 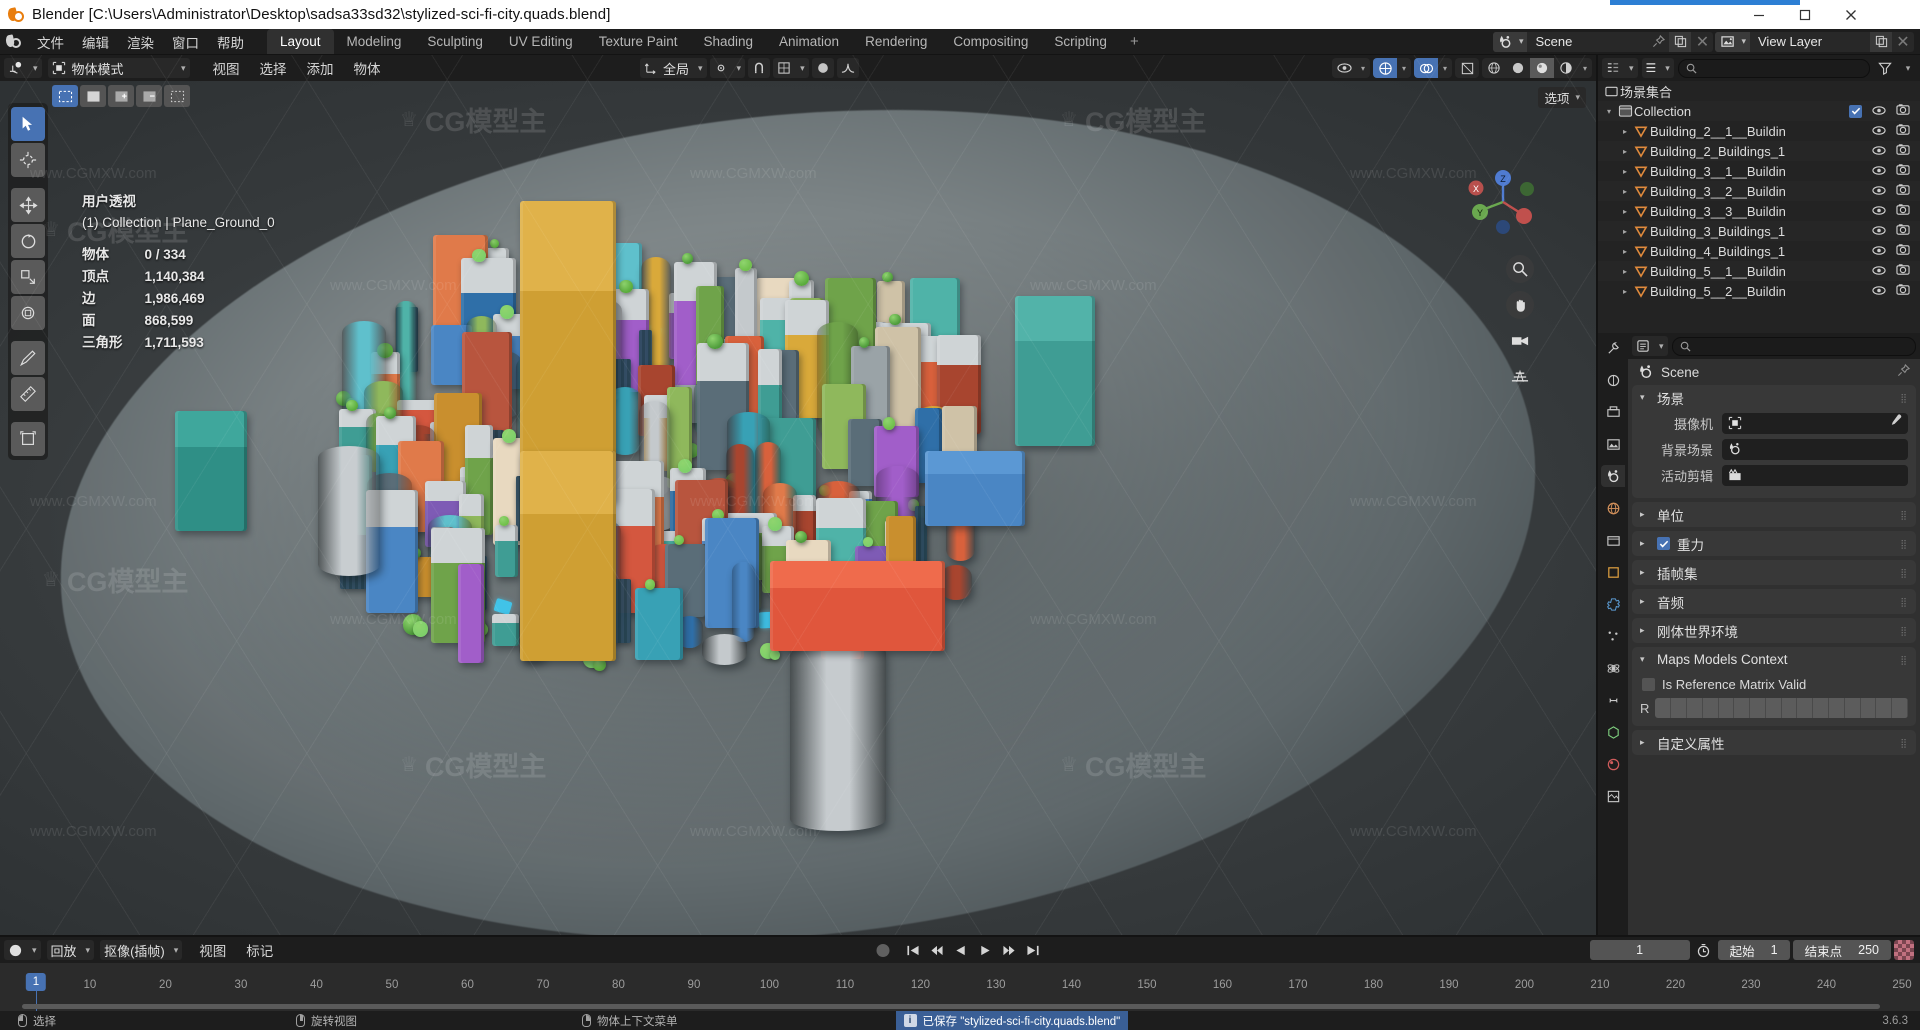 I want to click on gizmo-icon, so click(x=1385, y=68).